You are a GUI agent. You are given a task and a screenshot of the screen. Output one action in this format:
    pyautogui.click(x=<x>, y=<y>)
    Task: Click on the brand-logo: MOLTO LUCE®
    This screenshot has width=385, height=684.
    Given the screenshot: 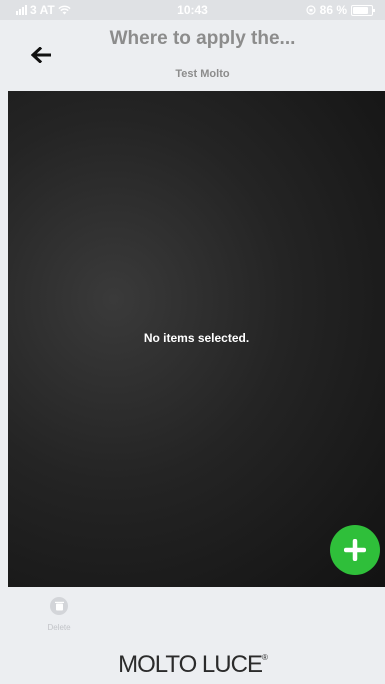 What is the action you would take?
    pyautogui.click(x=192, y=665)
    